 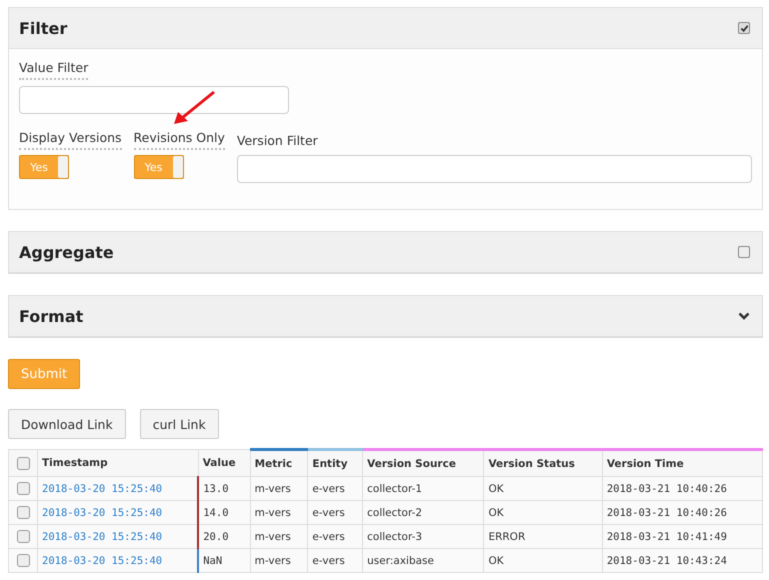 What do you see at coordinates (682, 463) in the screenshot?
I see `column-header: Version Time` at bounding box center [682, 463].